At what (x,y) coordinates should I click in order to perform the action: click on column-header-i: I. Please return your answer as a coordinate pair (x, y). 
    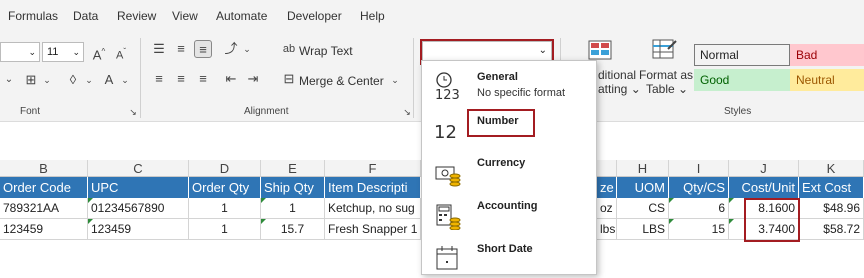
    Looking at the image, I should click on (699, 168).